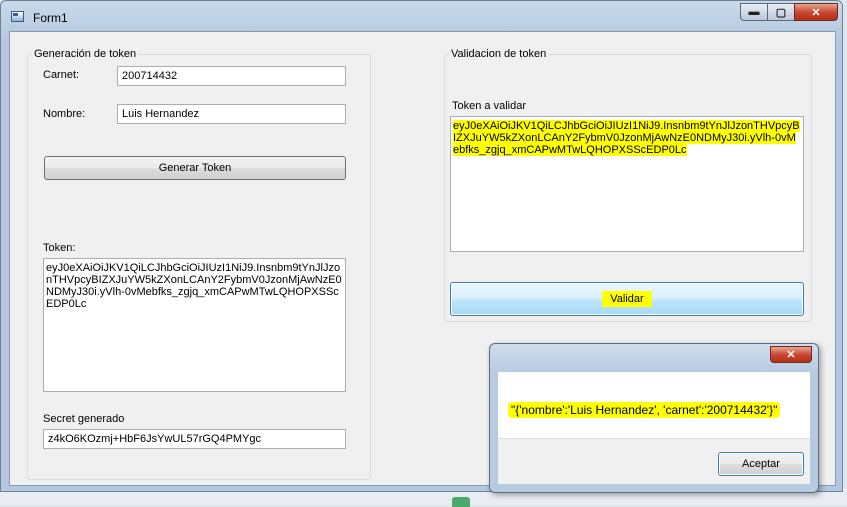 The image size is (847, 507). I want to click on nombre-label: Nombre:, so click(64, 114).